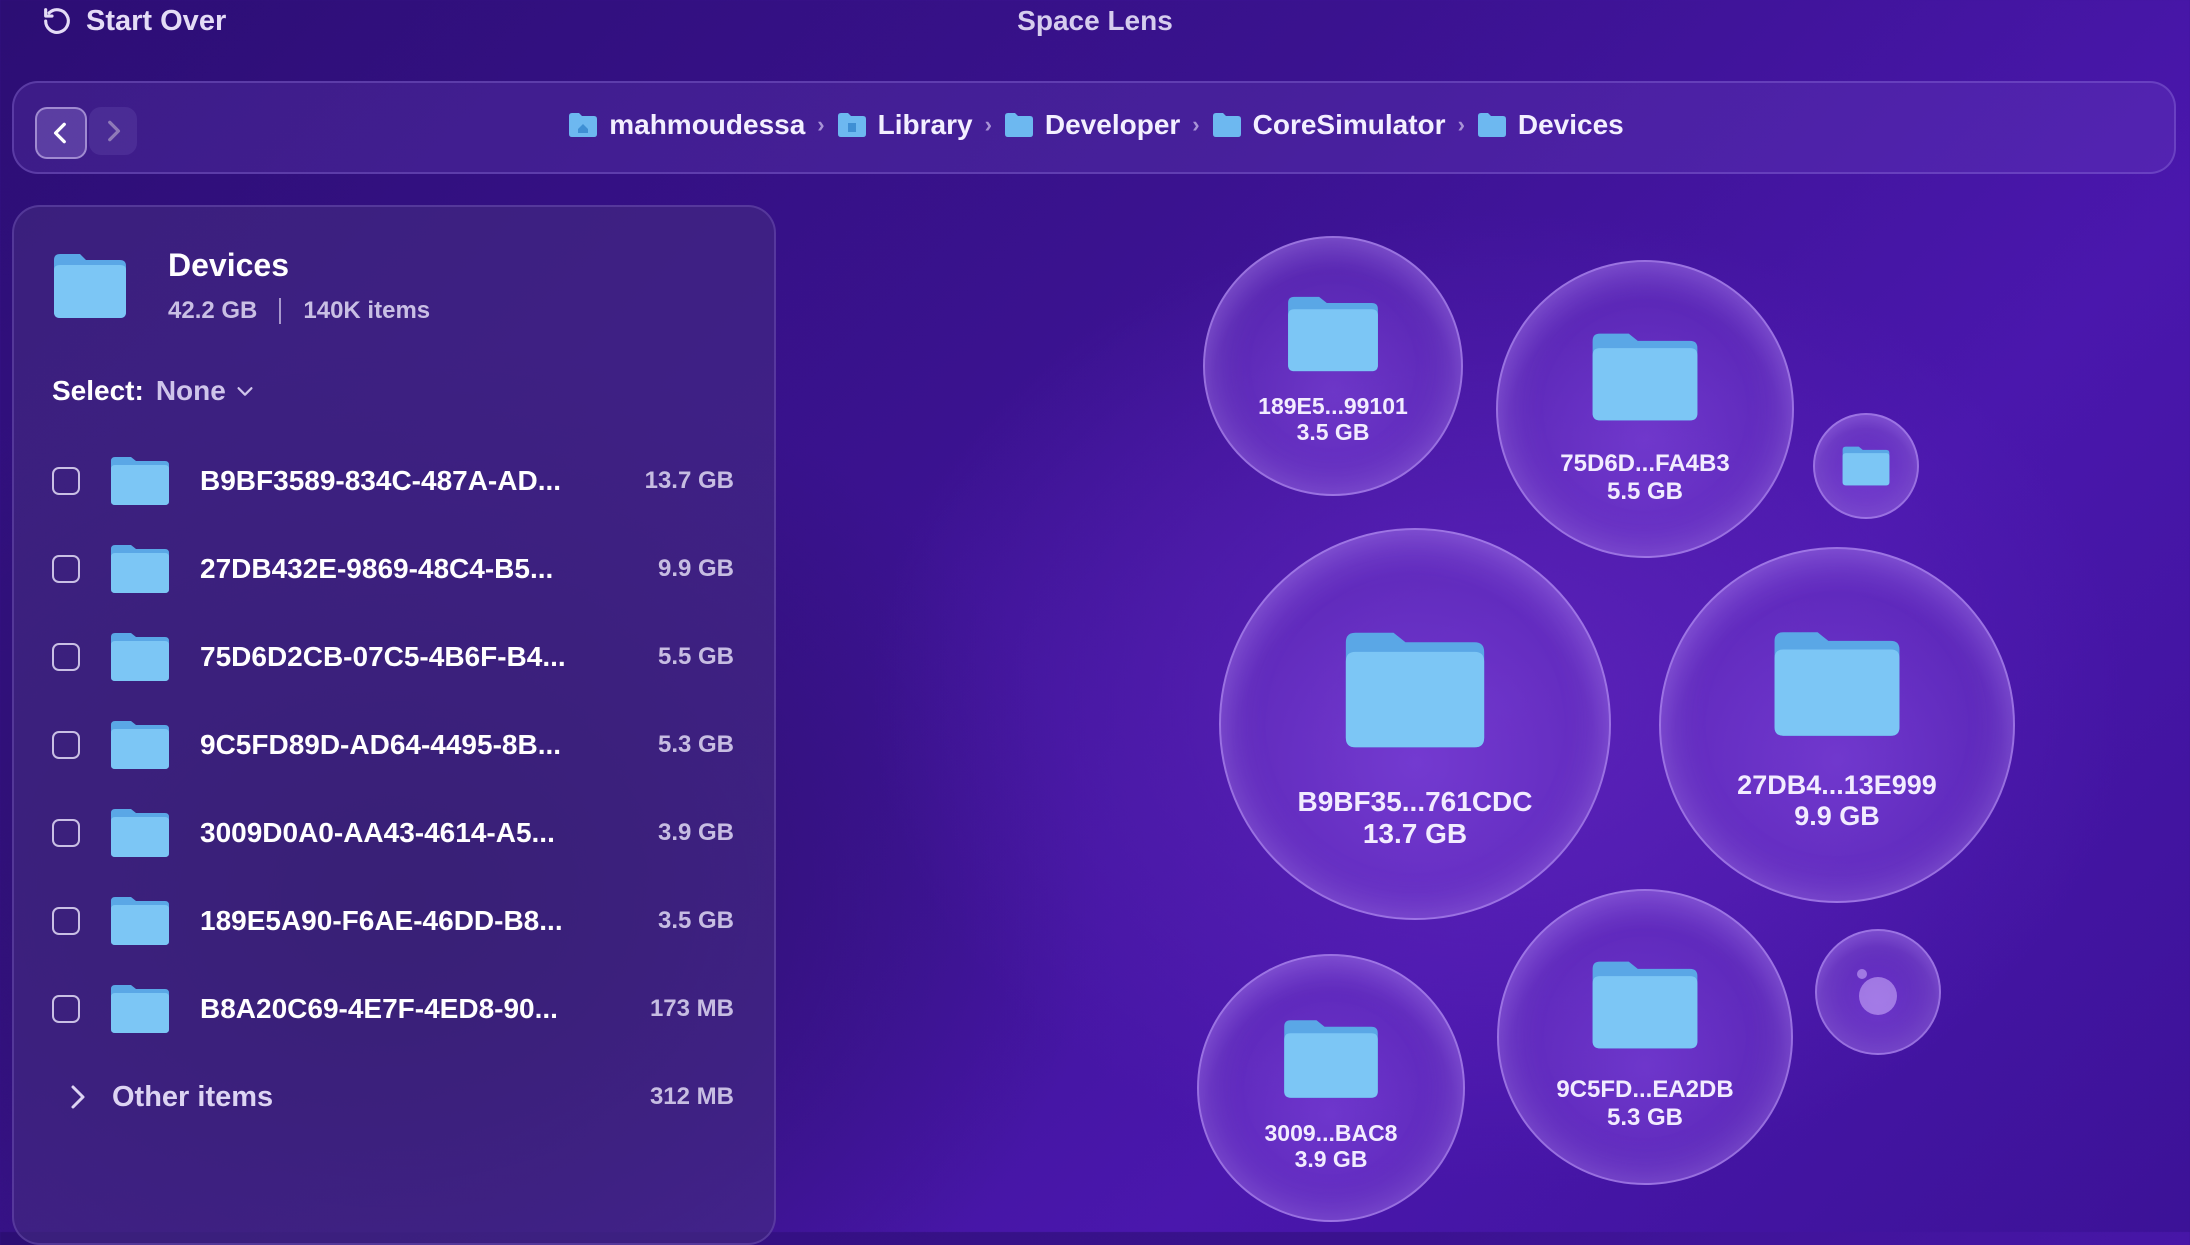  What do you see at coordinates (396, 1097) in the screenshot?
I see `other-items-row: Other items 312 MB` at bounding box center [396, 1097].